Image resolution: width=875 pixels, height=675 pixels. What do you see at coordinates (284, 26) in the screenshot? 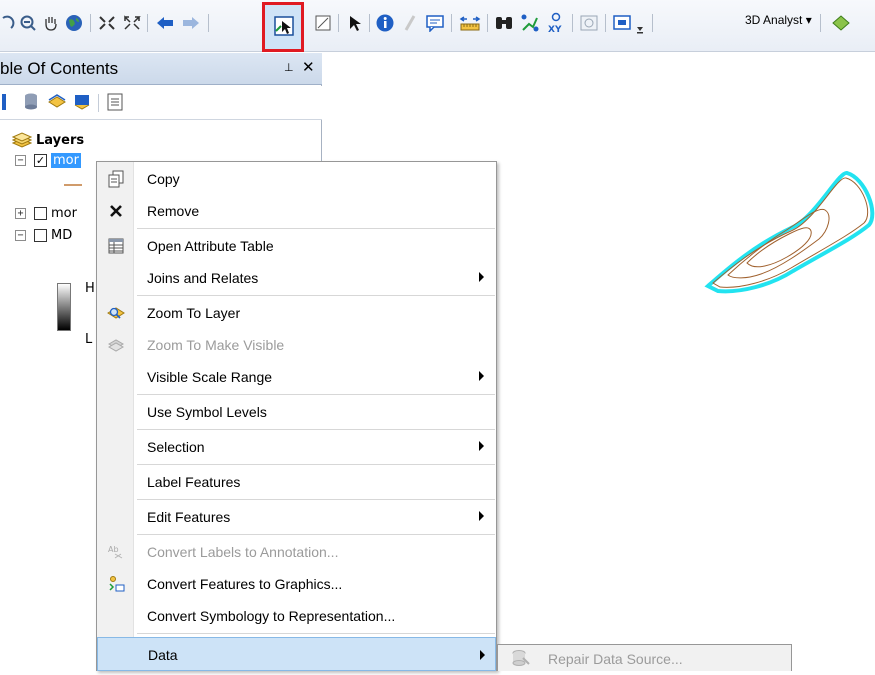
I see `select-features-icon` at bounding box center [284, 26].